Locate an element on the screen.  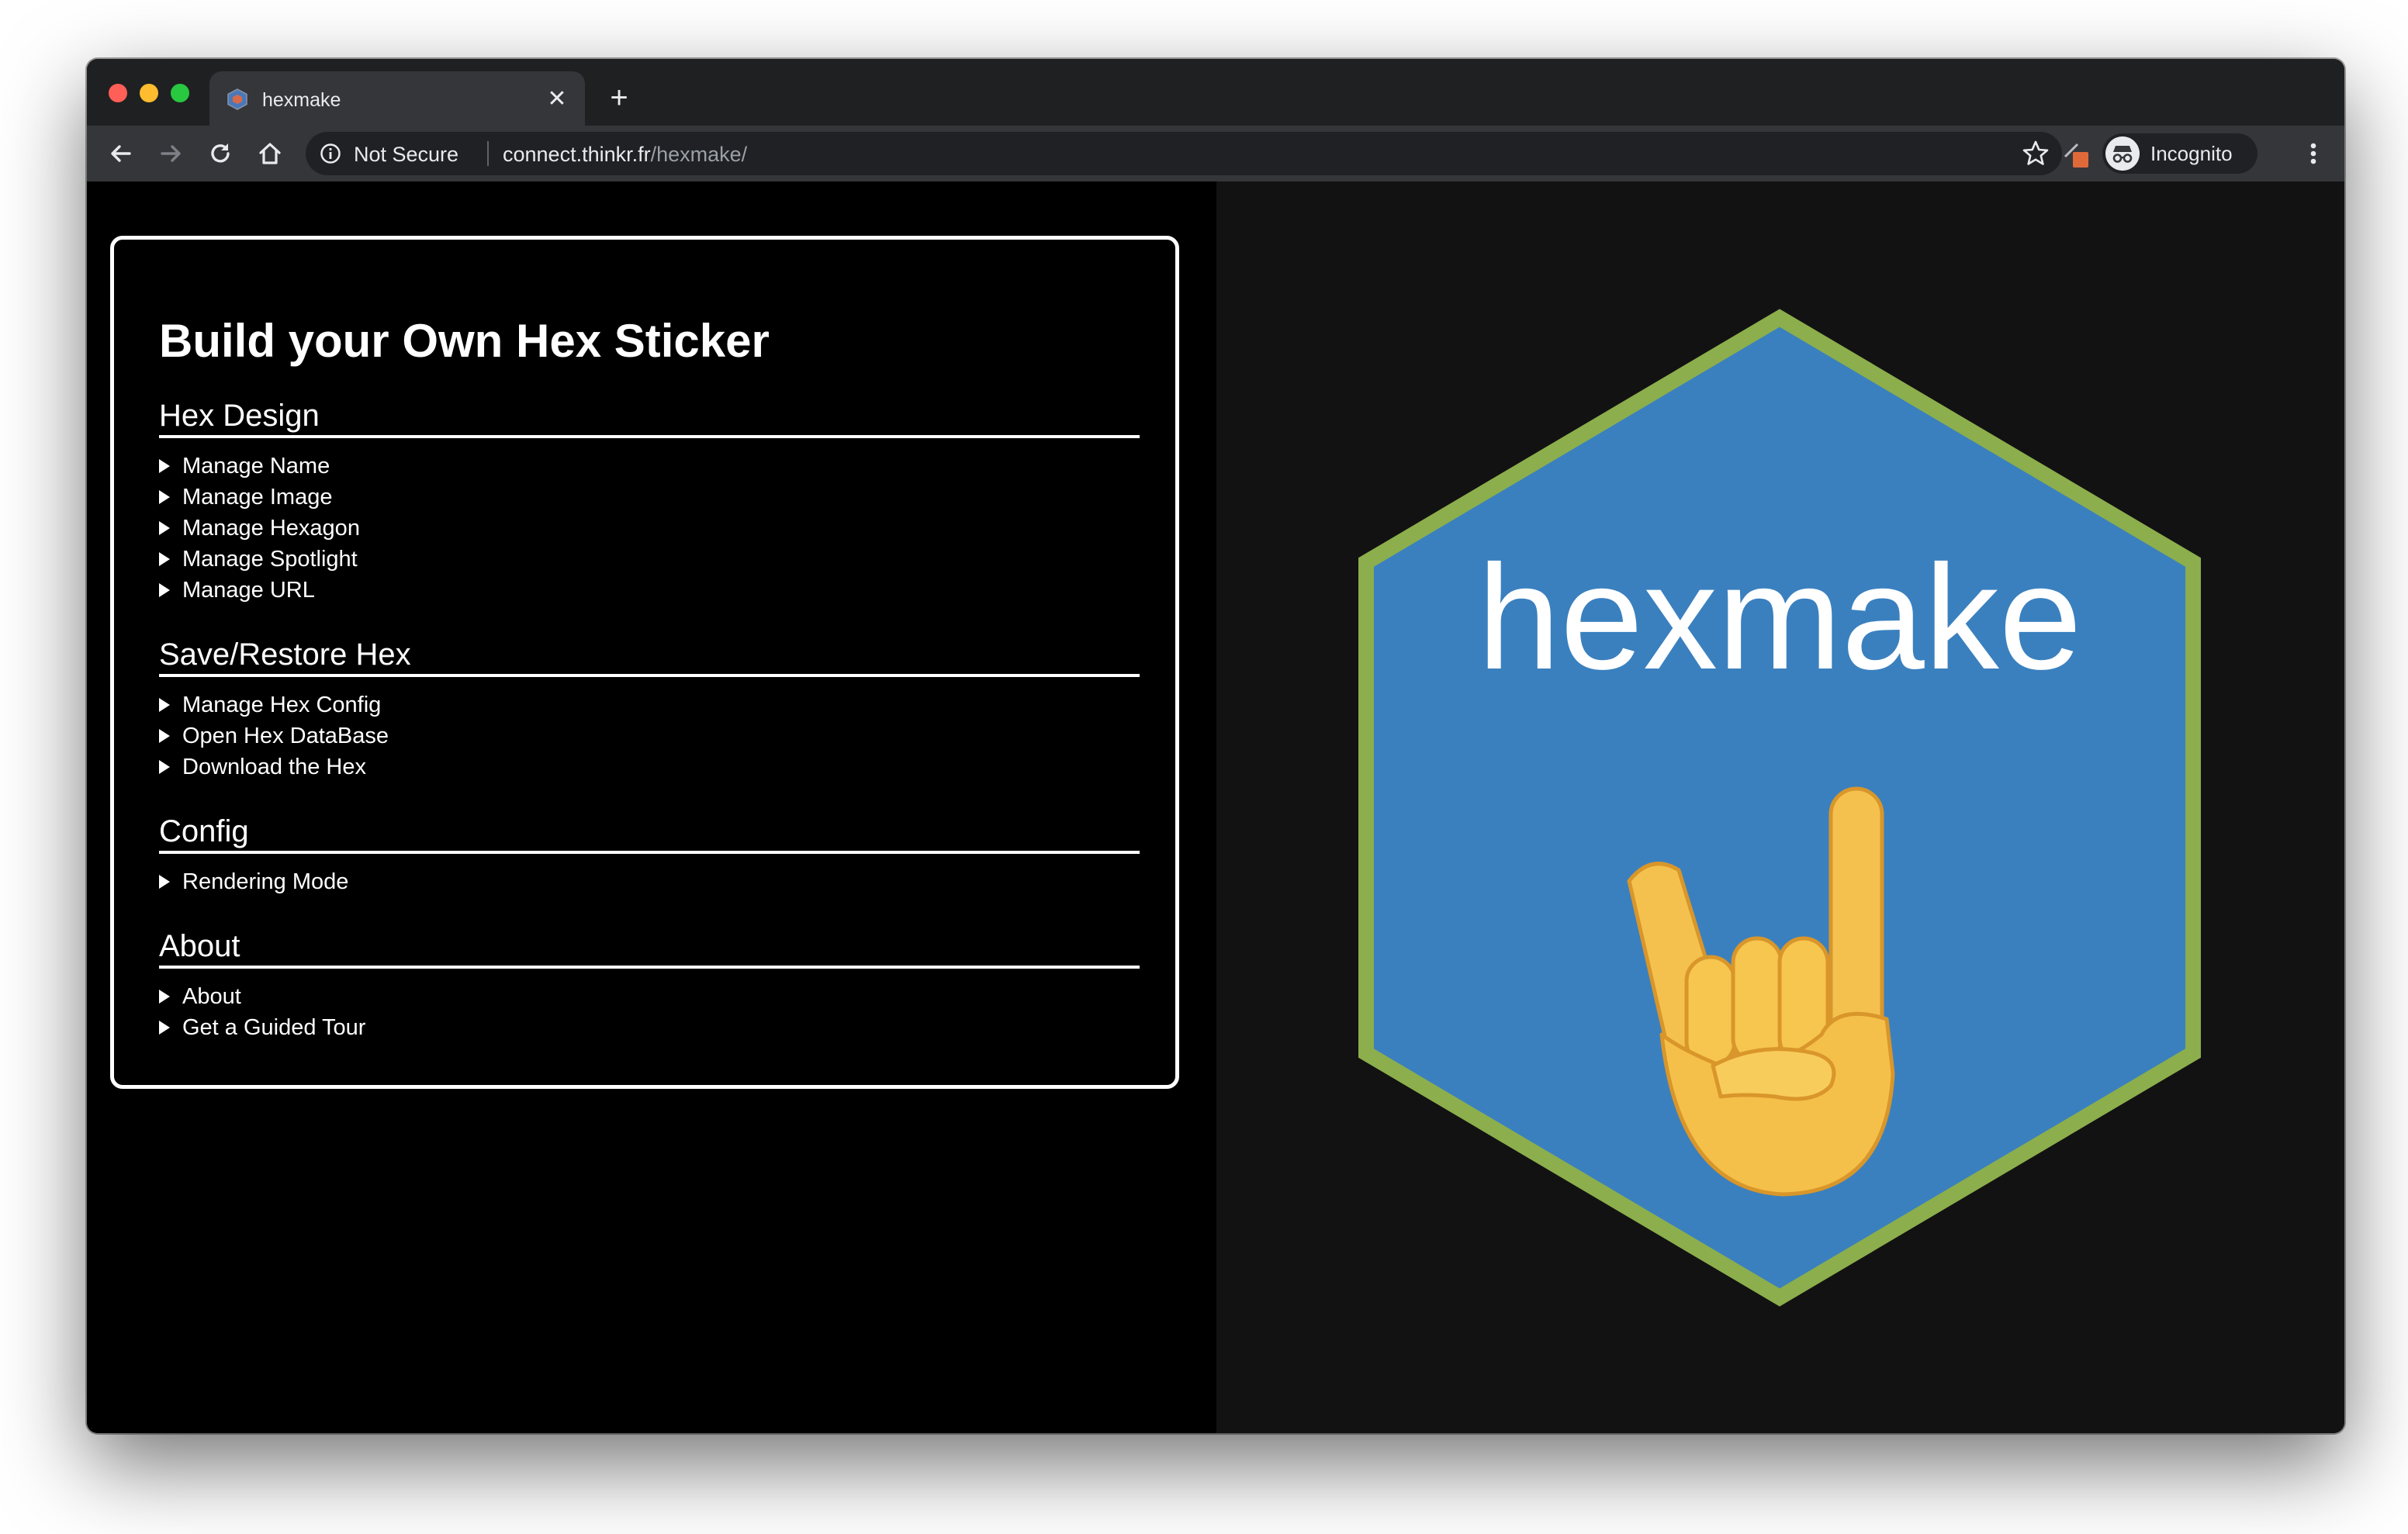
close-window-button is located at coordinates (118, 93).